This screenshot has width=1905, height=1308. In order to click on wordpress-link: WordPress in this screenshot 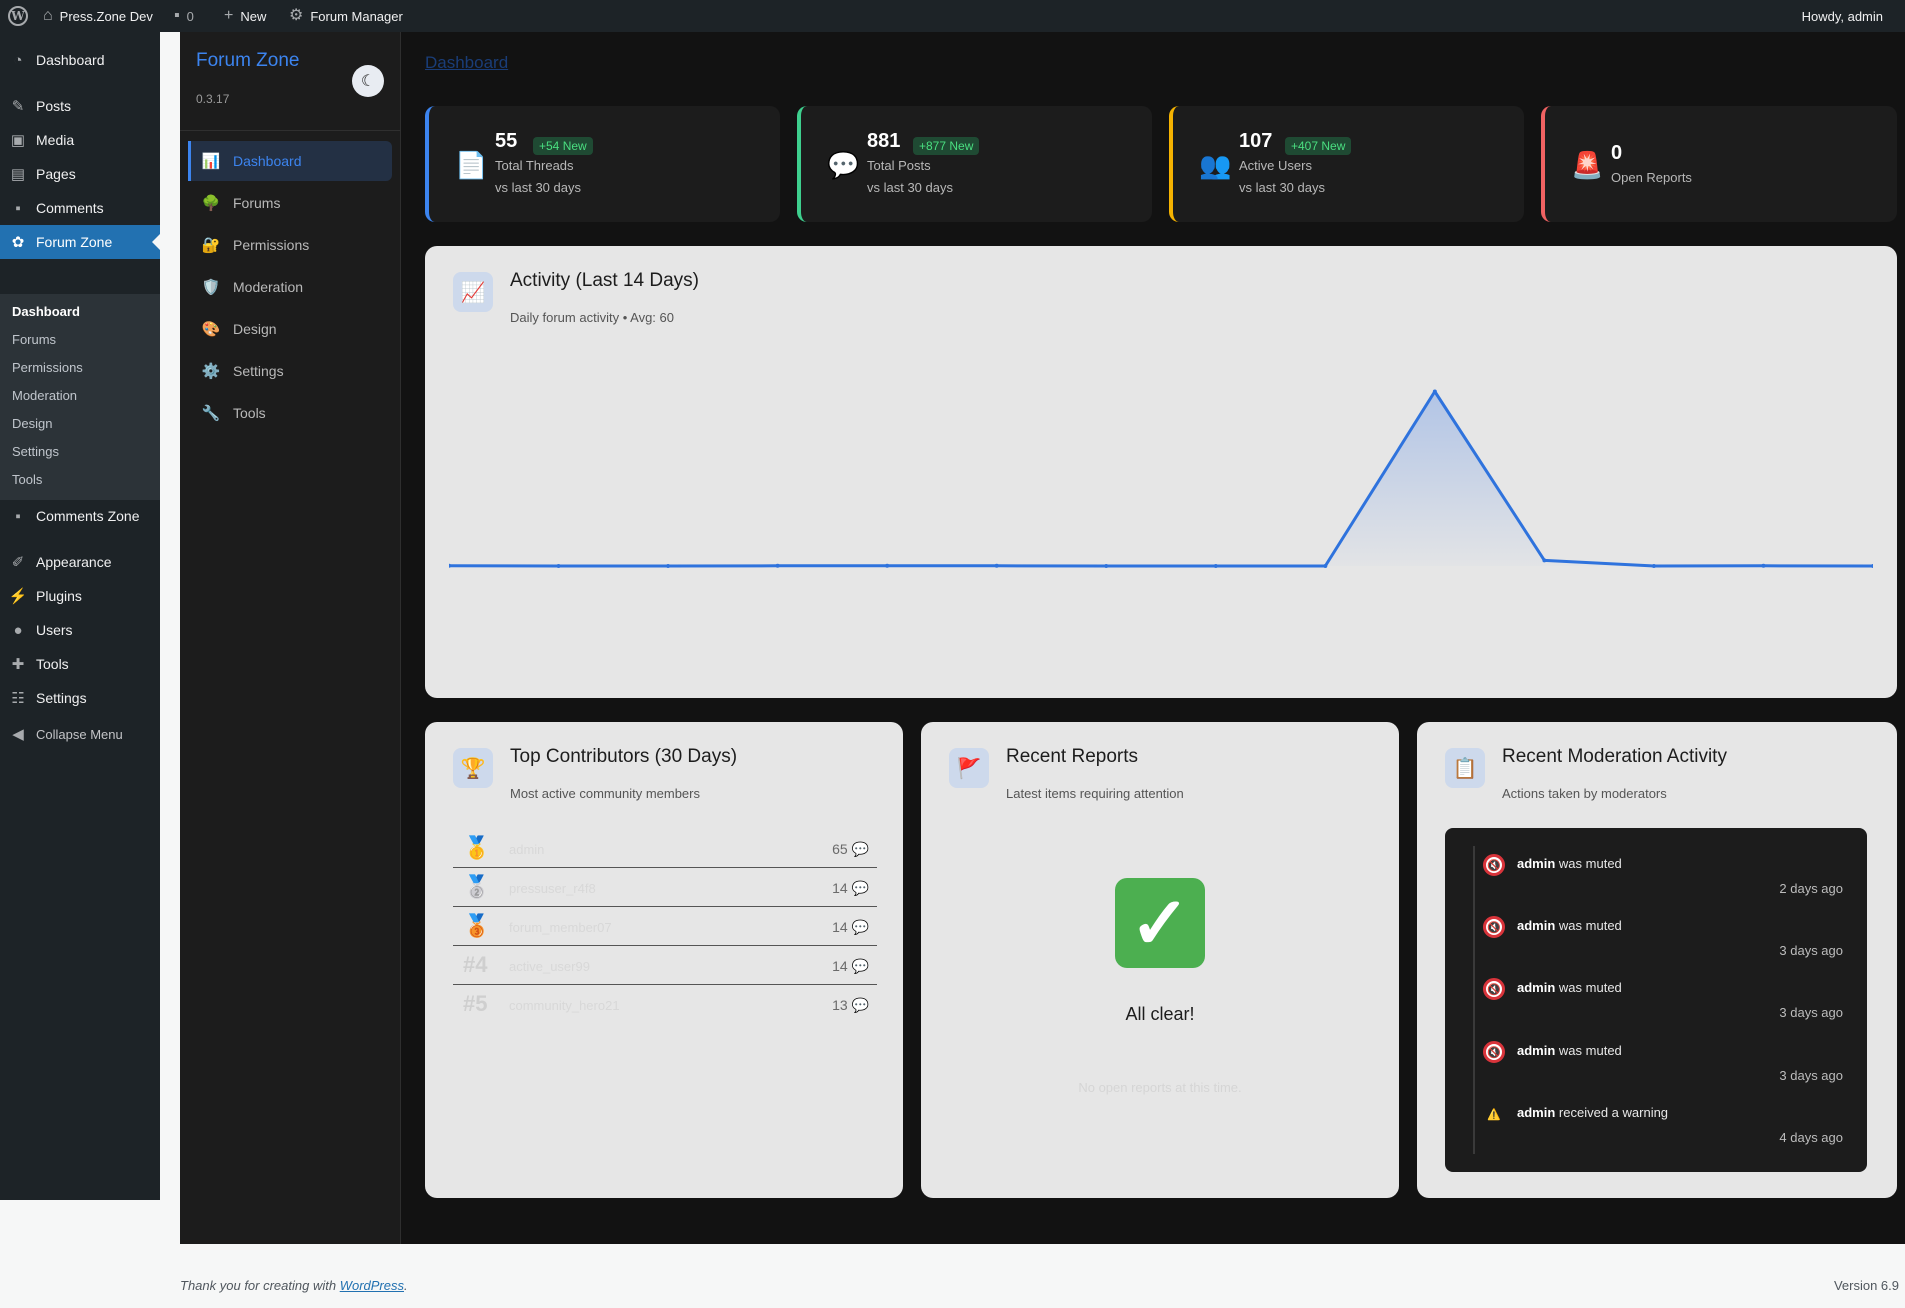, I will do `click(372, 1285)`.